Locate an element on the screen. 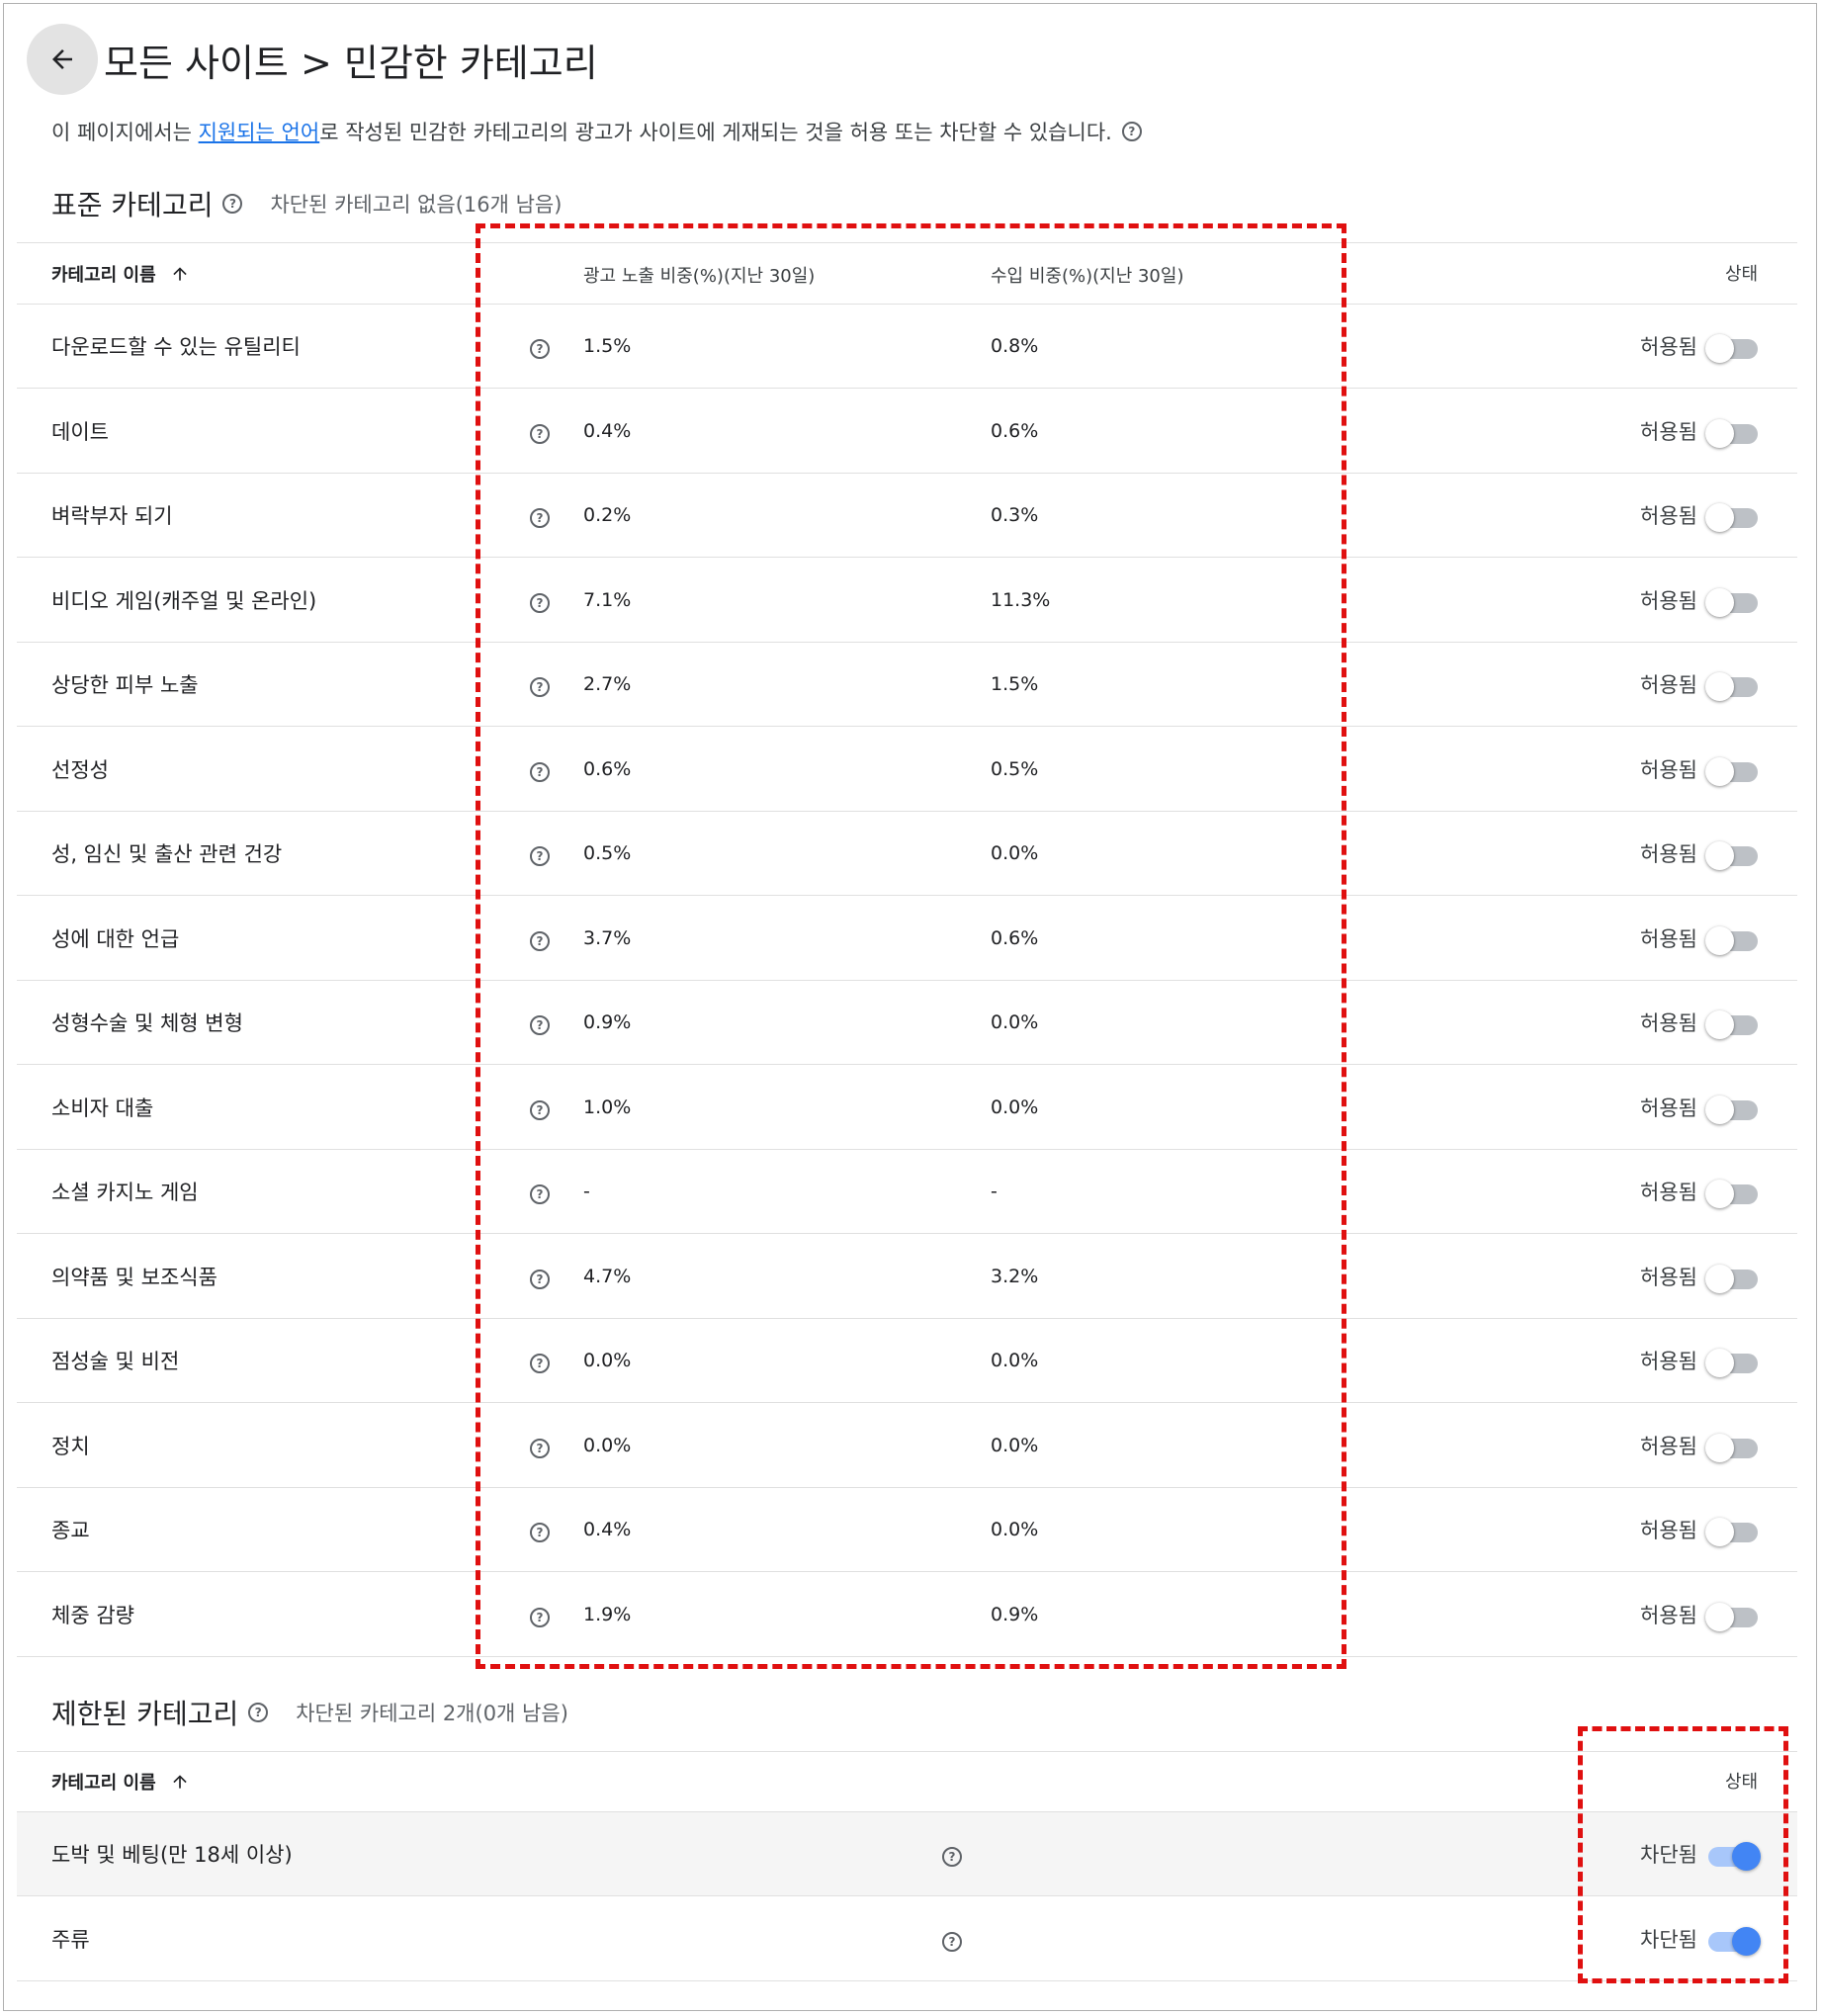  category-name: 주류 is located at coordinates (70, 1940).